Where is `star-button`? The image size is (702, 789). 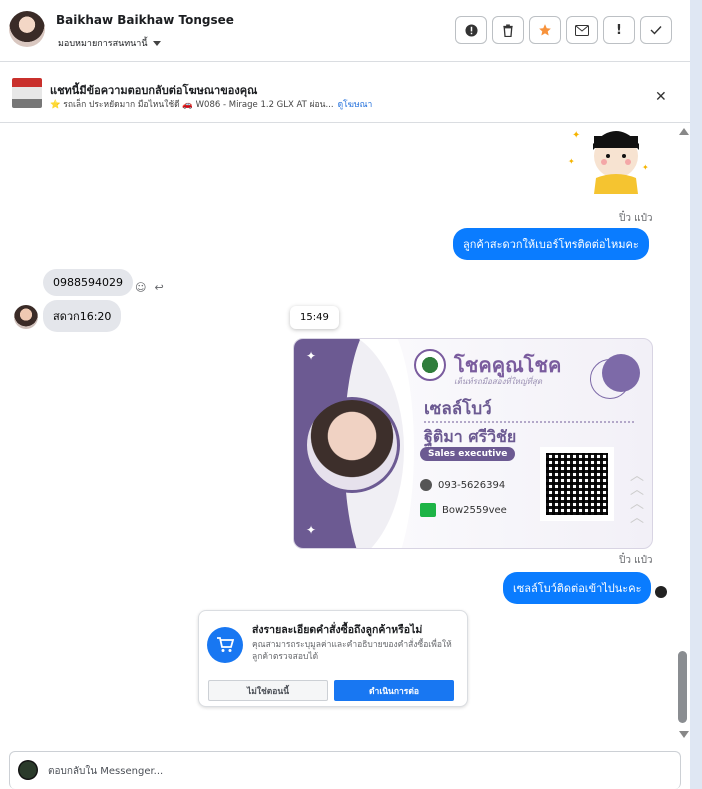 star-button is located at coordinates (545, 30).